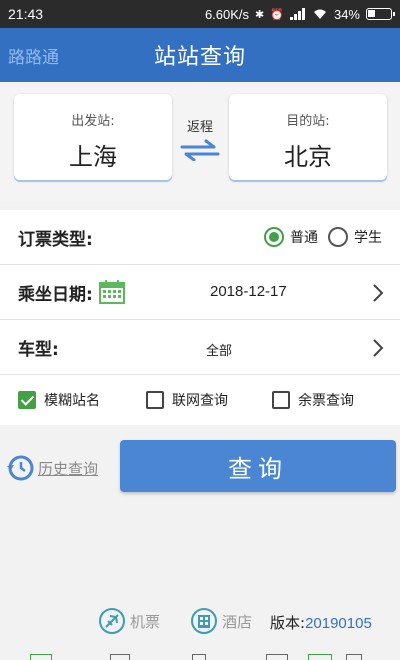 This screenshot has height=660, width=400. I want to click on remaining-tickets-box, so click(281, 400).